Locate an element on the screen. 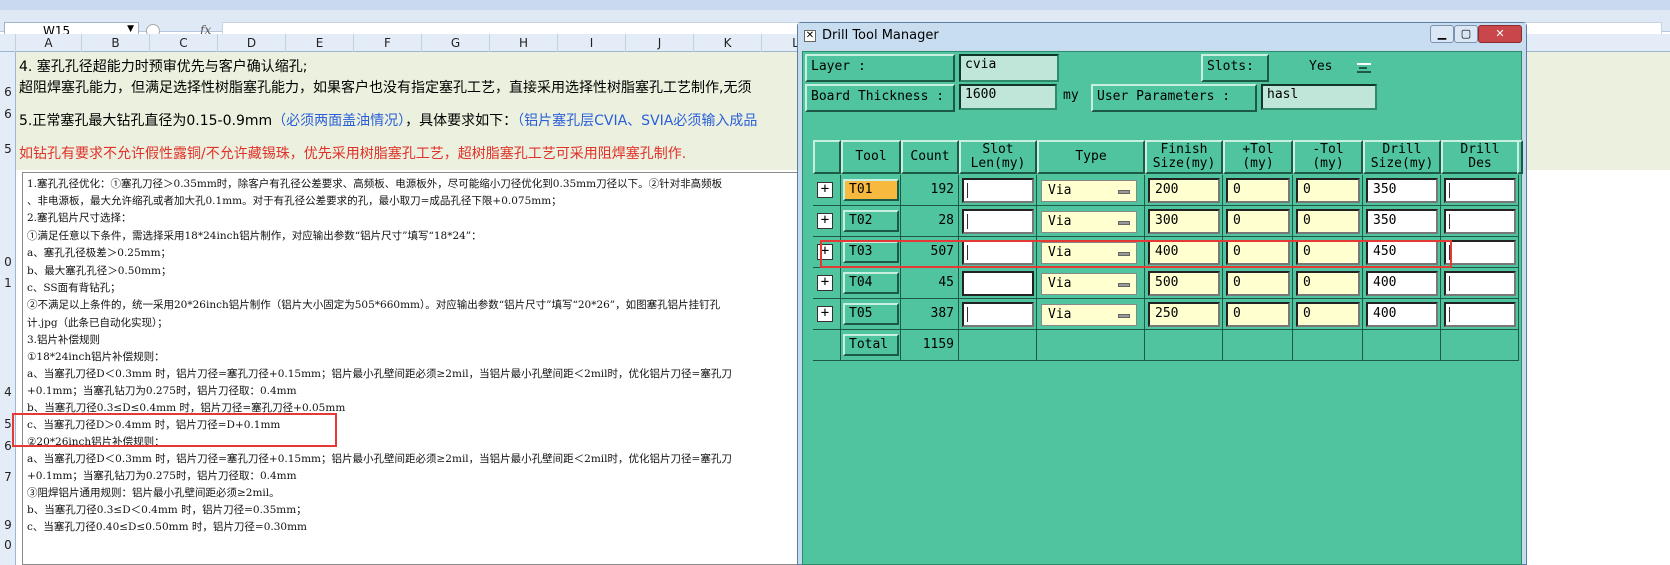 The image size is (1670, 565). finish-size-field: 300 is located at coordinates (1184, 221).